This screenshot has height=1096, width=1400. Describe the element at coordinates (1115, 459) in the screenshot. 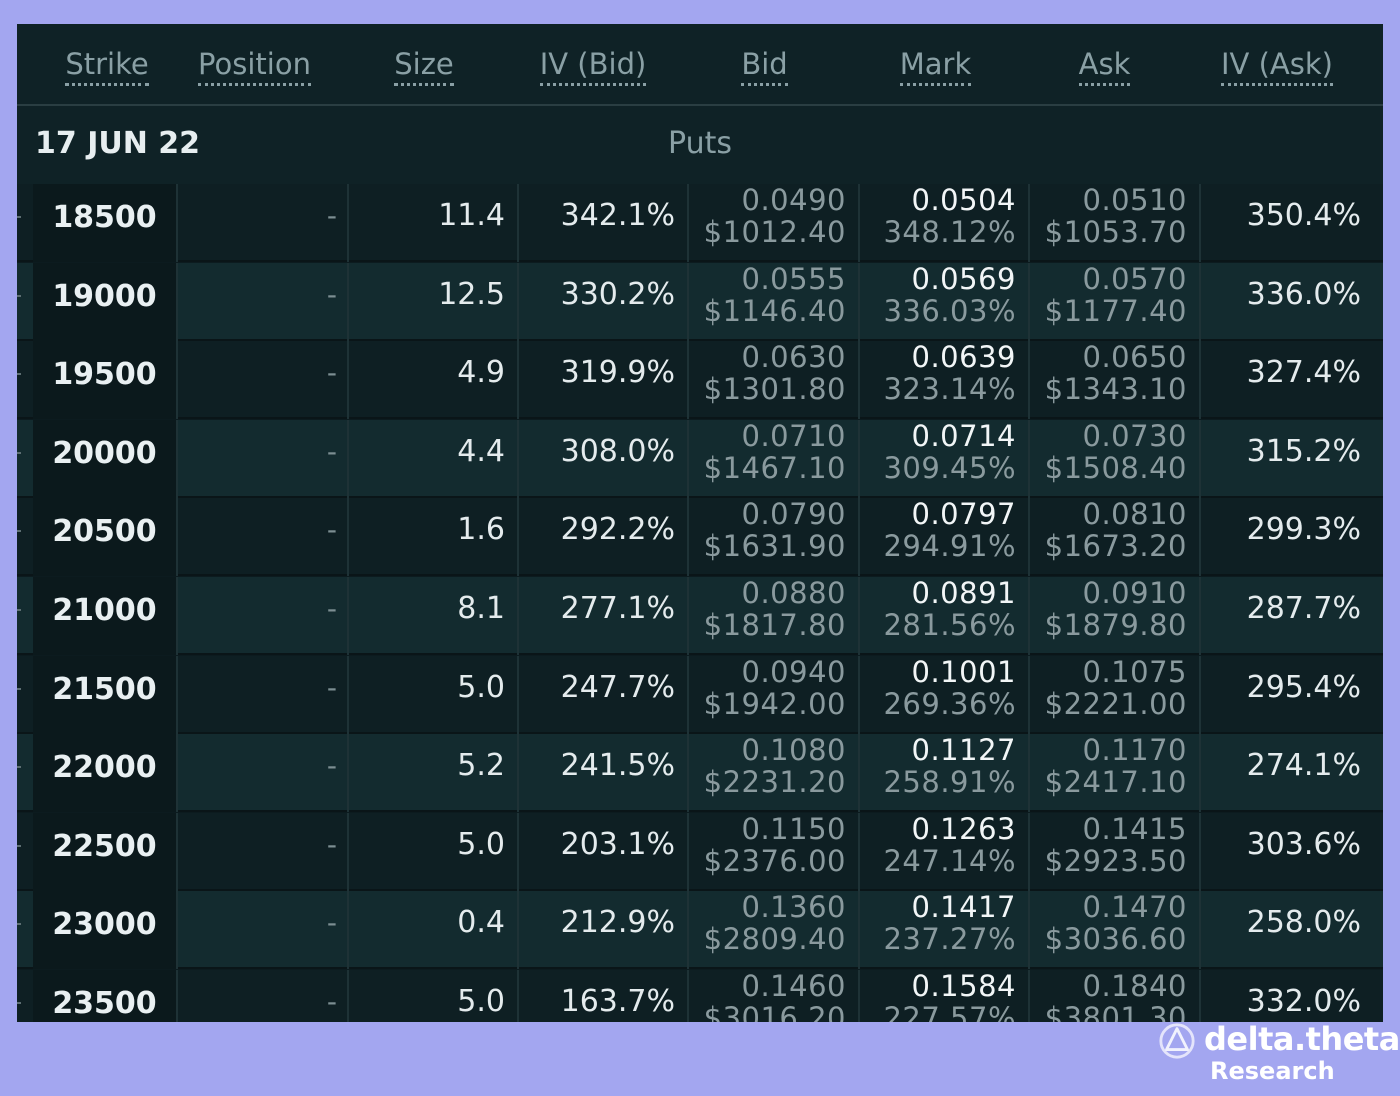

I see `ask-cell: 0.0730 $1508.40` at that location.